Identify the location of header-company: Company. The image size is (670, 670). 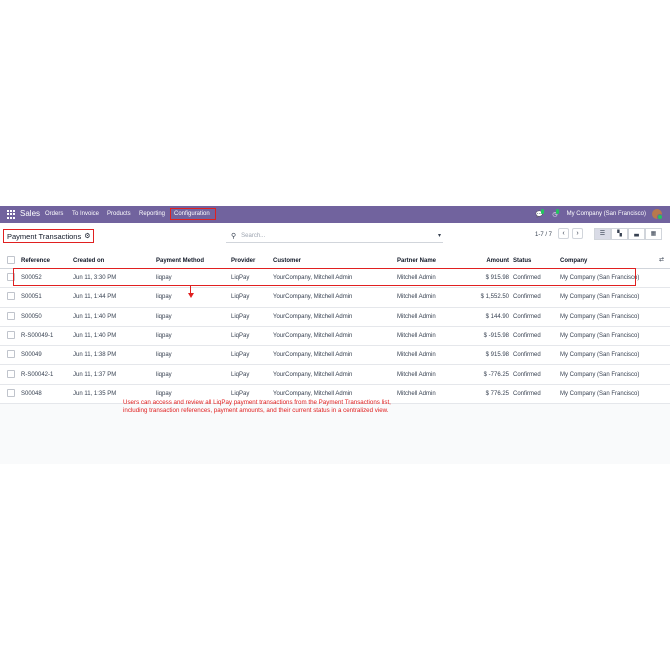
(614, 261).